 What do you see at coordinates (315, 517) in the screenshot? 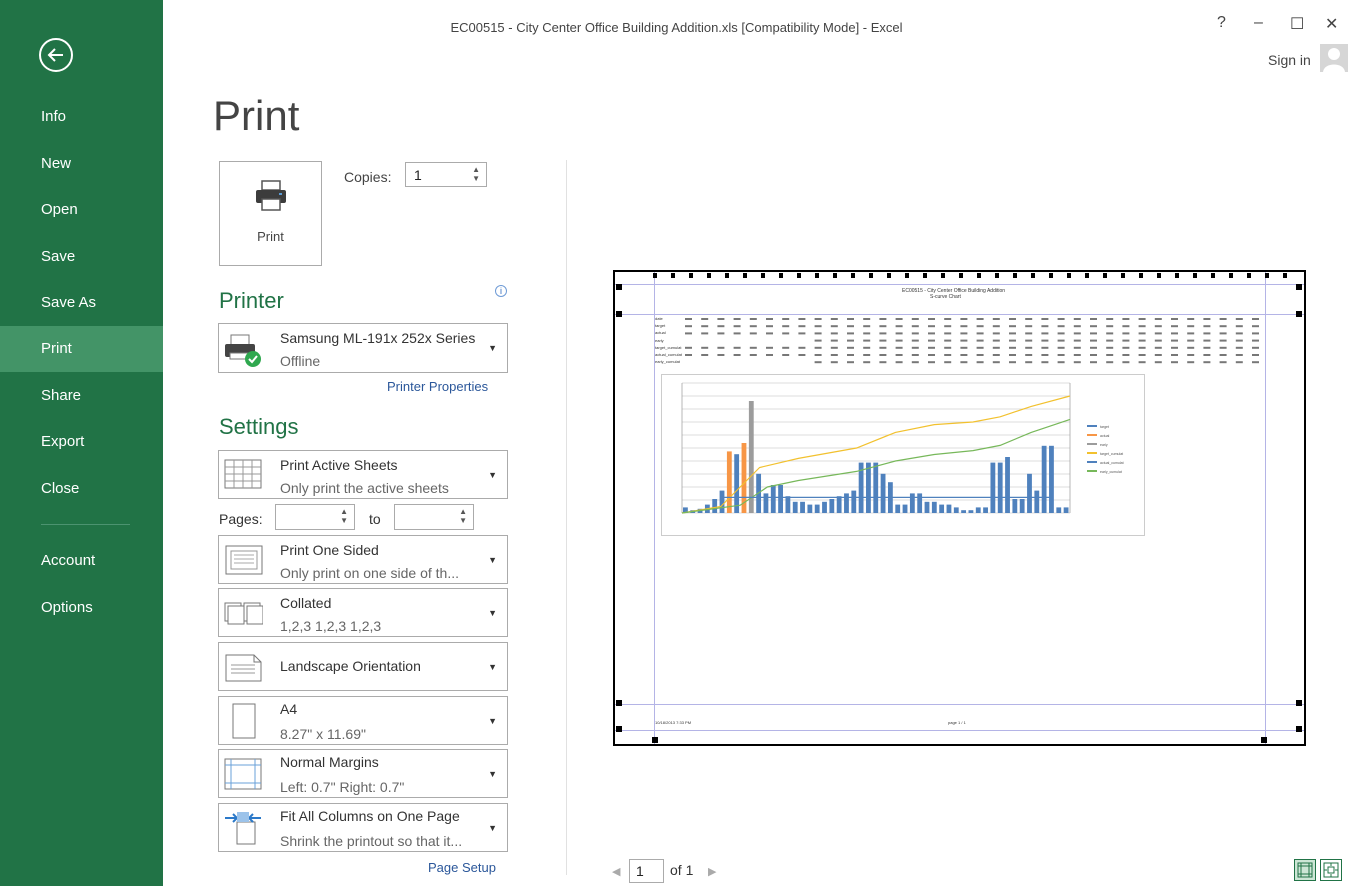
I see `pages-from-input: ▲ ▼` at bounding box center [315, 517].